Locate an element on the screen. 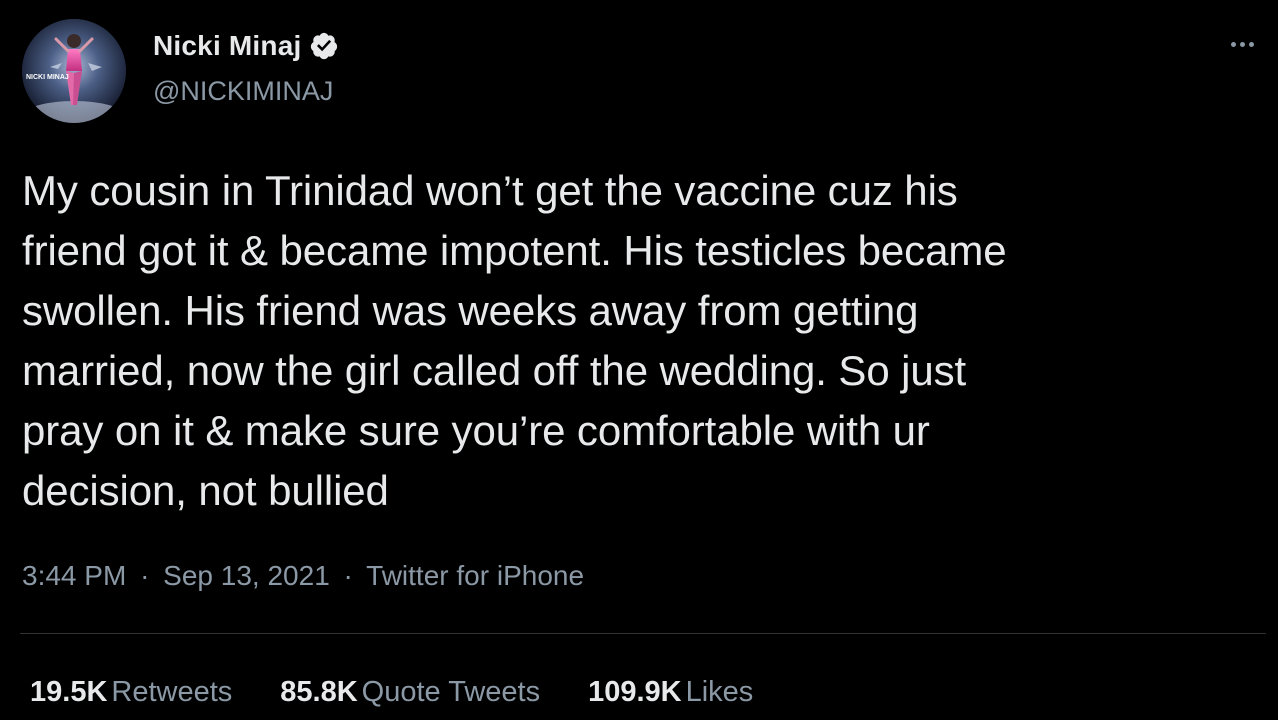  retweets-stat: 19.5K Retweets is located at coordinates (131, 692).